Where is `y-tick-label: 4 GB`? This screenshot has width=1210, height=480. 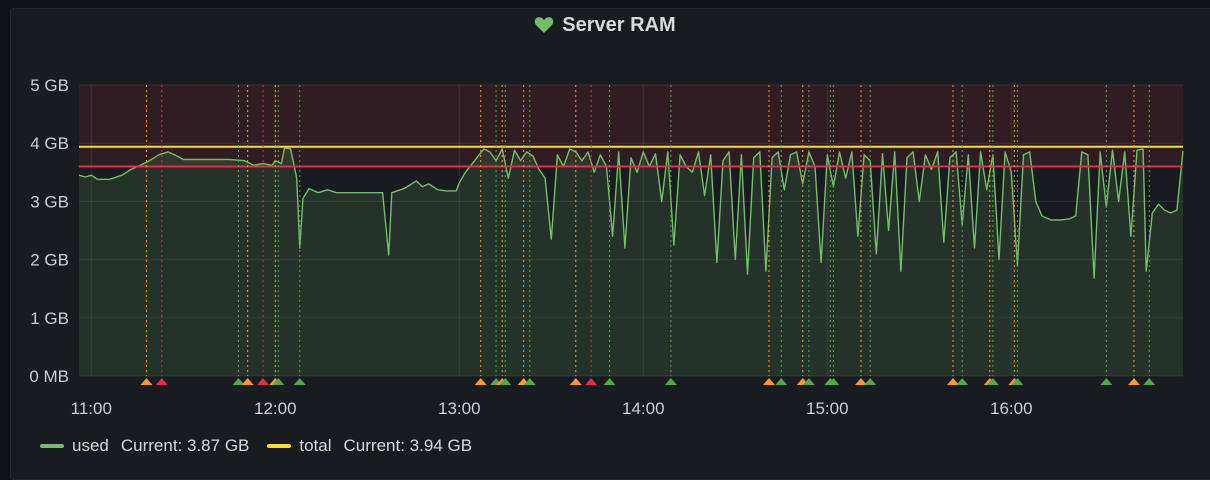
y-tick-label: 4 GB is located at coordinates (49, 143).